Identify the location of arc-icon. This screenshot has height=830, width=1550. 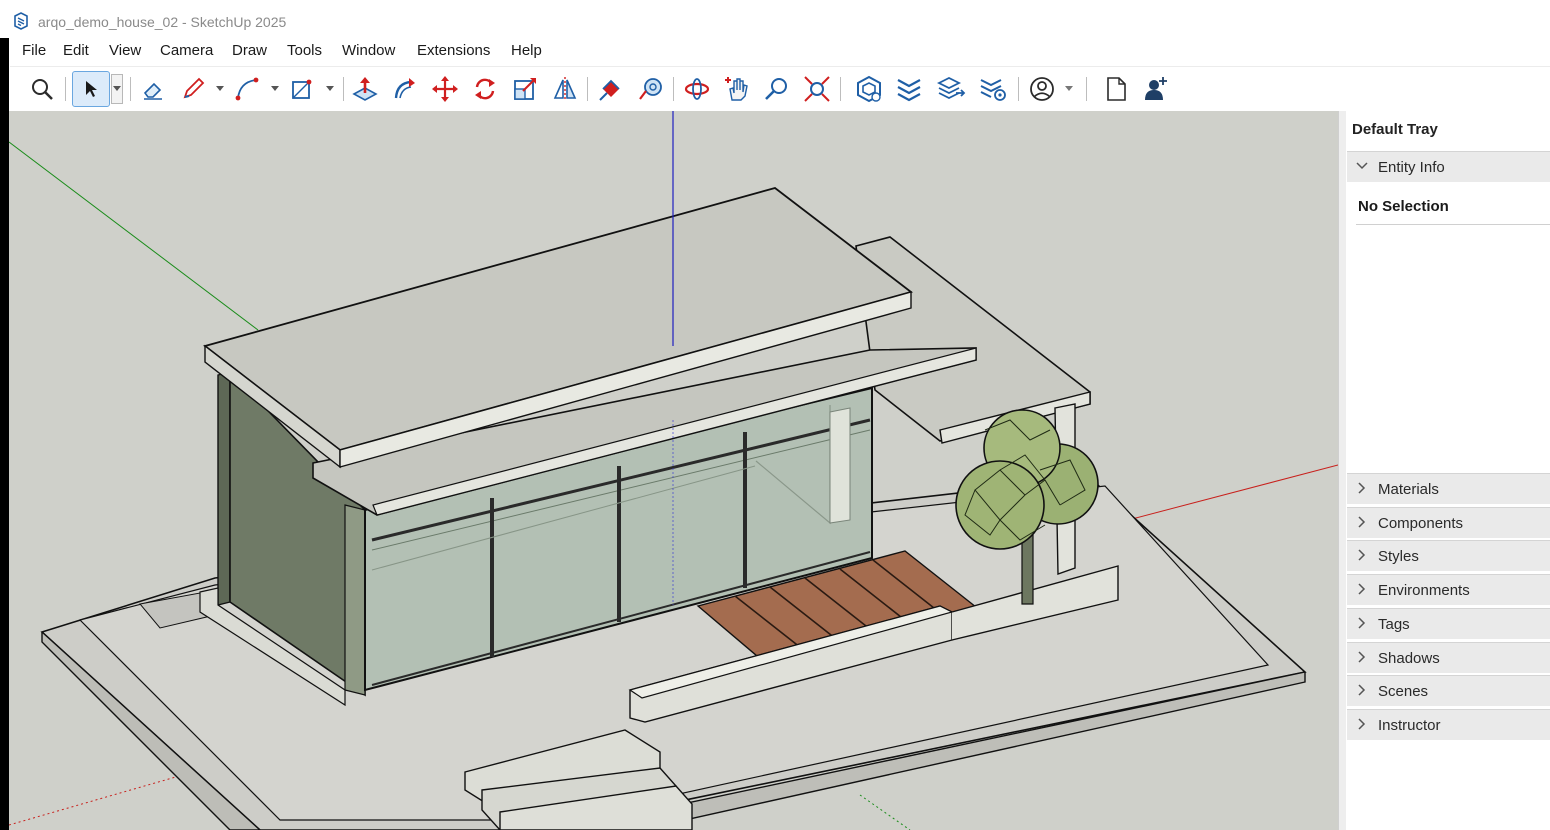
(247, 89).